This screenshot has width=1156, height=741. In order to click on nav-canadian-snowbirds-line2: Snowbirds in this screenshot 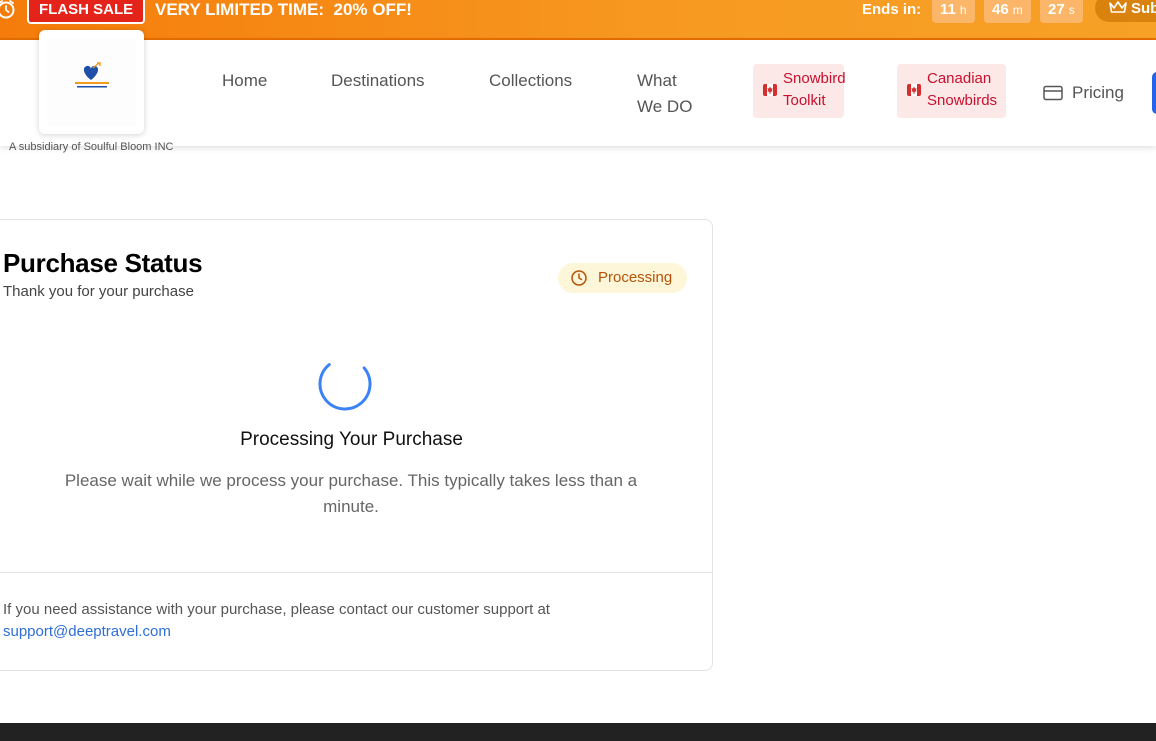, I will do `click(962, 100)`.